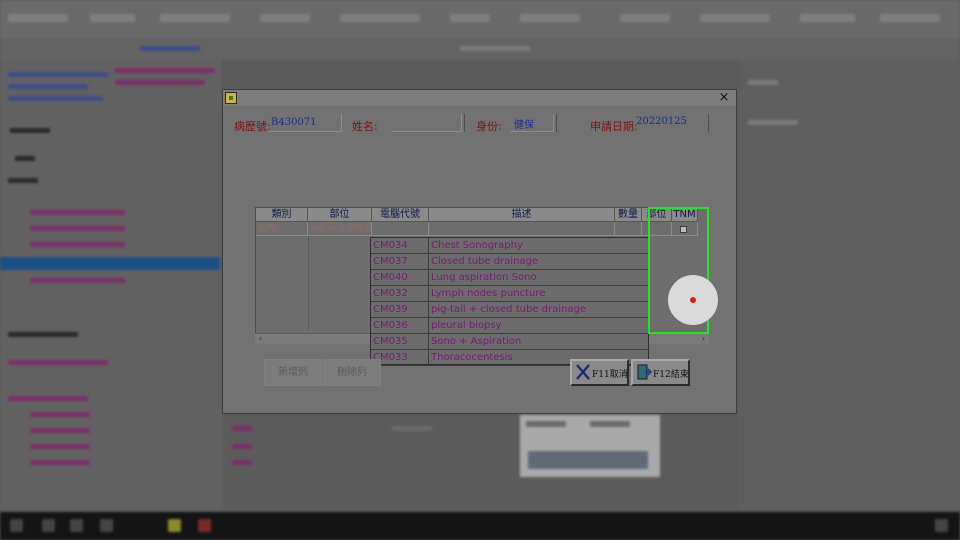  Describe the element at coordinates (282, 229) in the screenshot. I see `cell-category: 胸內` at that location.